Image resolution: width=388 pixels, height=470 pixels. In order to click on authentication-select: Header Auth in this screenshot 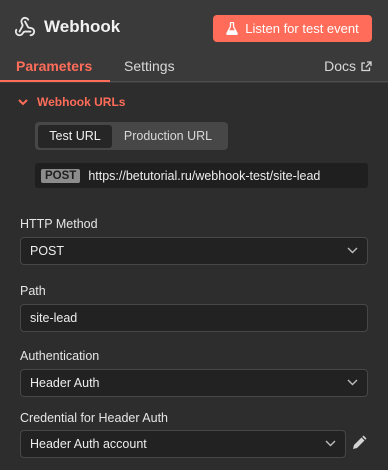, I will do `click(194, 383)`.